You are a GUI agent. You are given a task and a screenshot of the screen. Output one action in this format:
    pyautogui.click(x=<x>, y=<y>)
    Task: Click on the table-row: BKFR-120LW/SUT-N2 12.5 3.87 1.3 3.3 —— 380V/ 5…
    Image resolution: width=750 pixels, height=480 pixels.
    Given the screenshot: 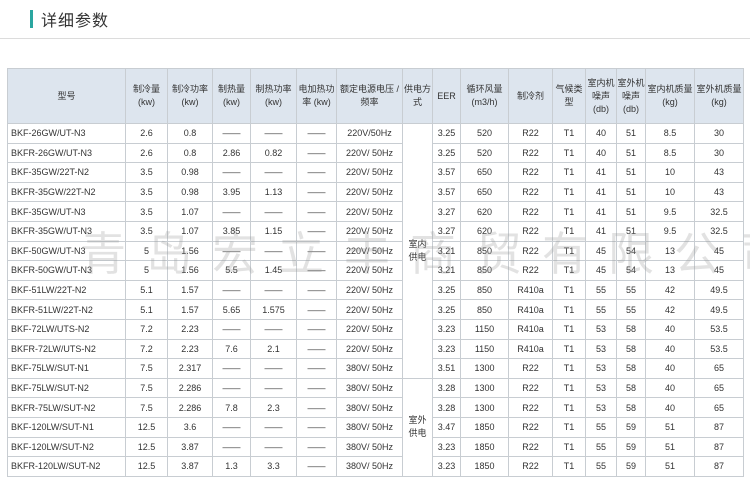 What is the action you would take?
    pyautogui.click(x=375, y=466)
    